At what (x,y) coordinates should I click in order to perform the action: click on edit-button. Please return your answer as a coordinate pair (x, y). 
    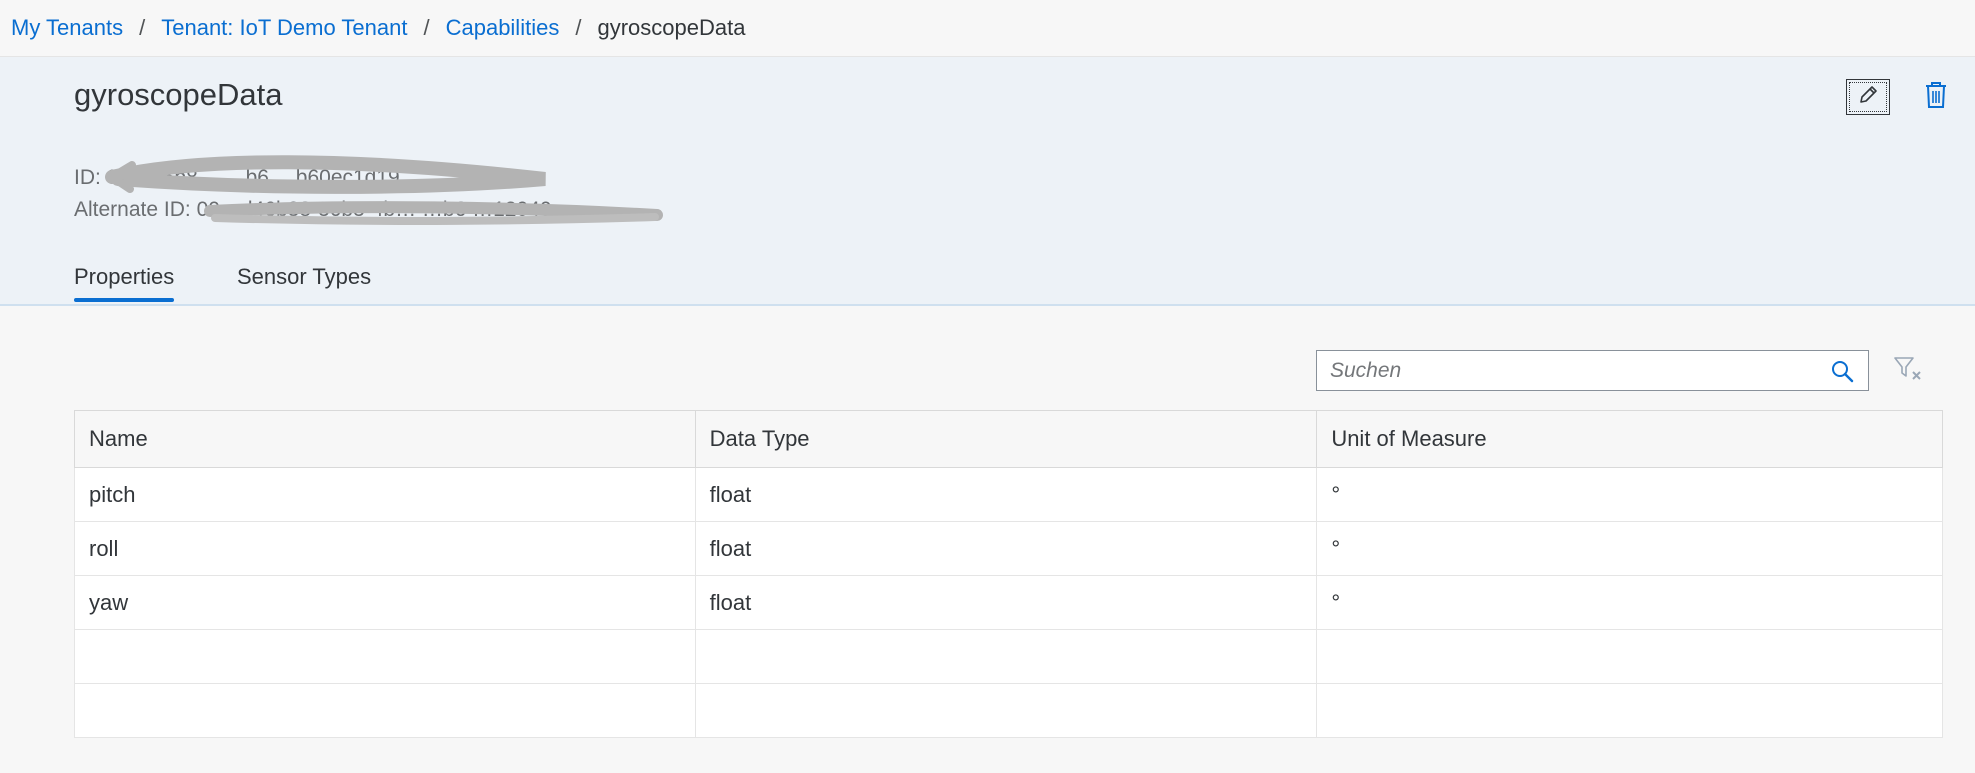
    Looking at the image, I should click on (1868, 97).